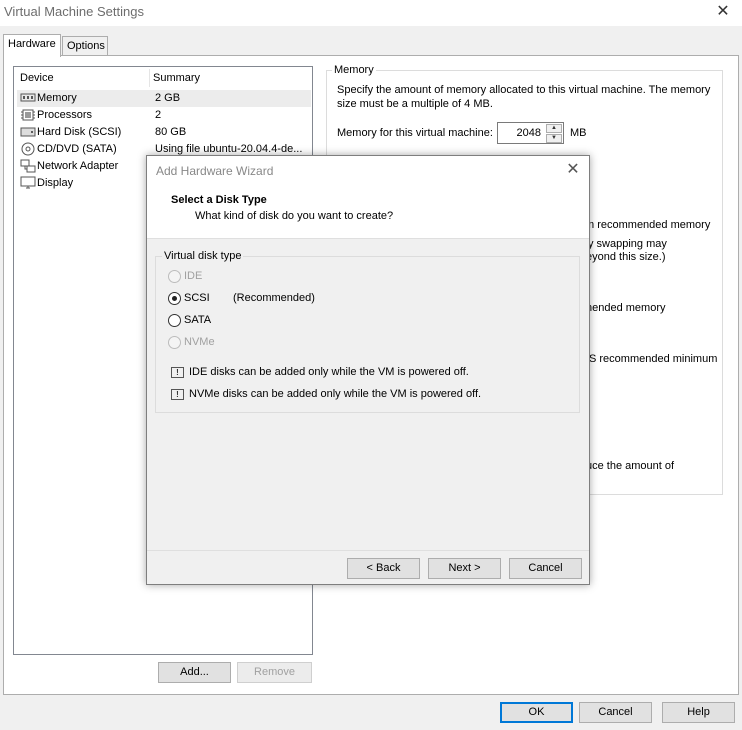 The height and width of the screenshot is (730, 742). What do you see at coordinates (158, 115) in the screenshot?
I see `device-summary: 2` at bounding box center [158, 115].